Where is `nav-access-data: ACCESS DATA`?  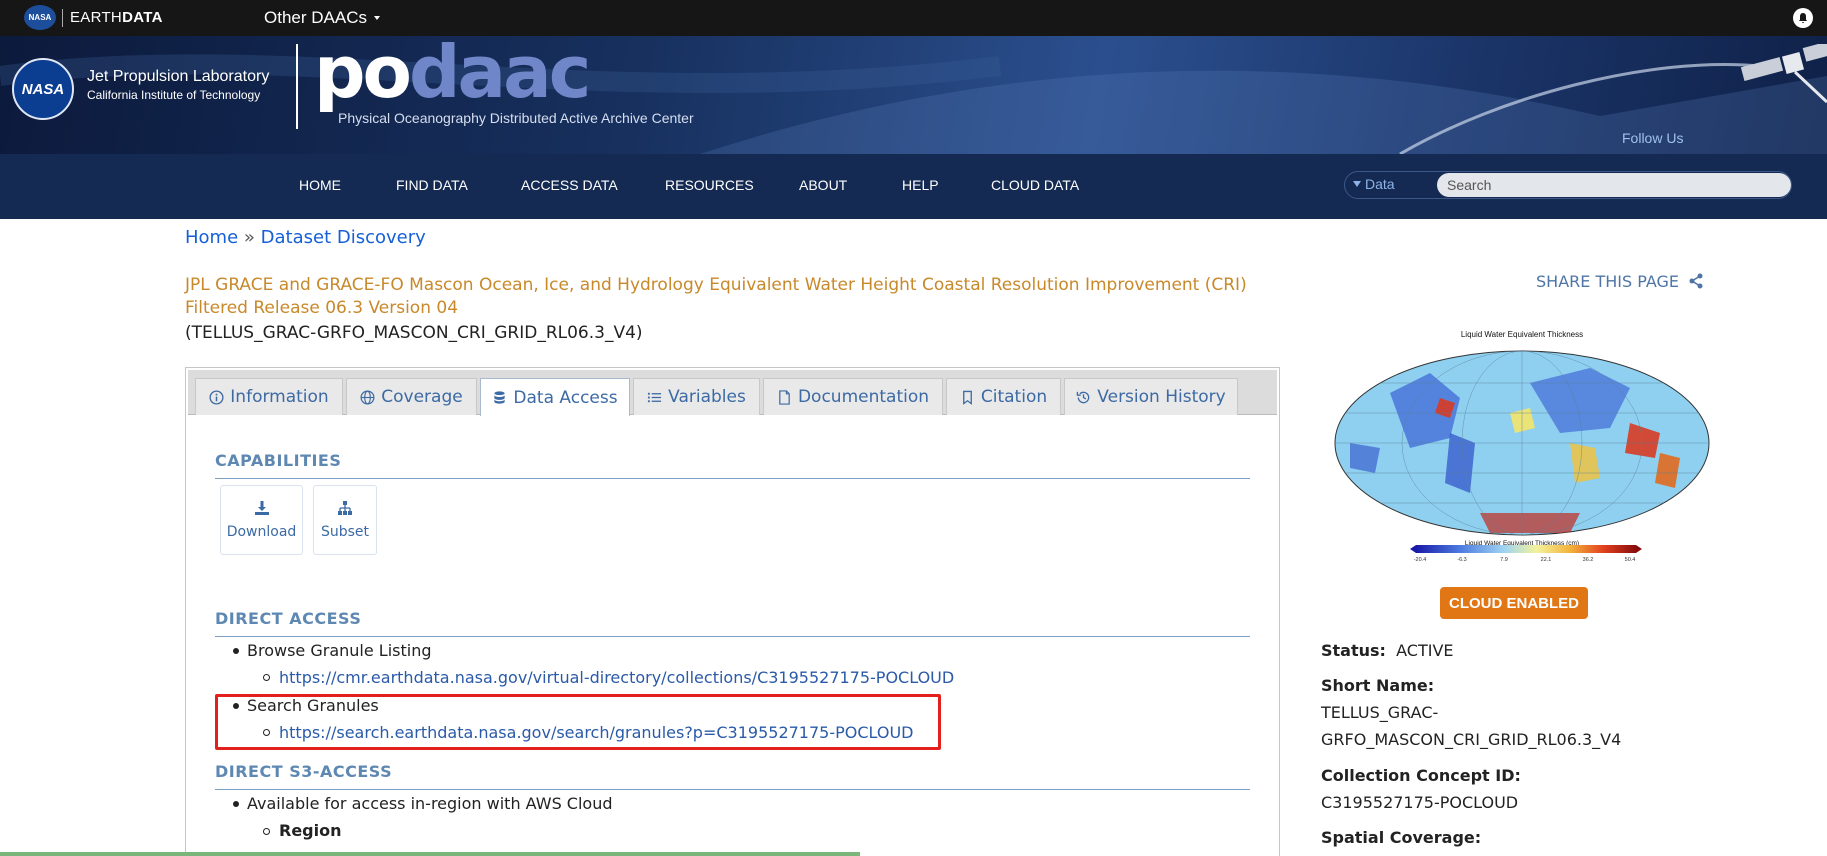
nav-access-data: ACCESS DATA is located at coordinates (569, 185).